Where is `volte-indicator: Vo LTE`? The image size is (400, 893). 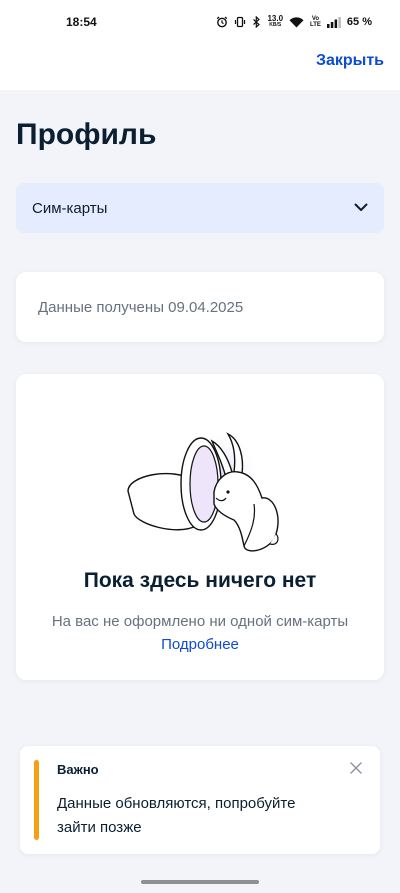 volte-indicator: Vo LTE is located at coordinates (315, 22).